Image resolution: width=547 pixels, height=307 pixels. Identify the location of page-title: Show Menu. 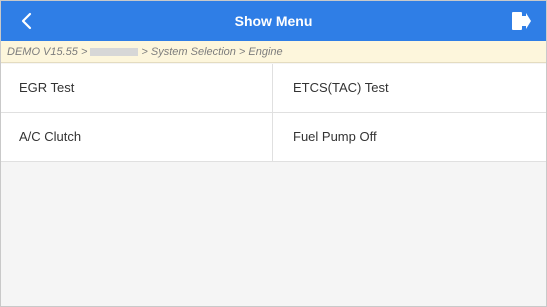
(273, 21).